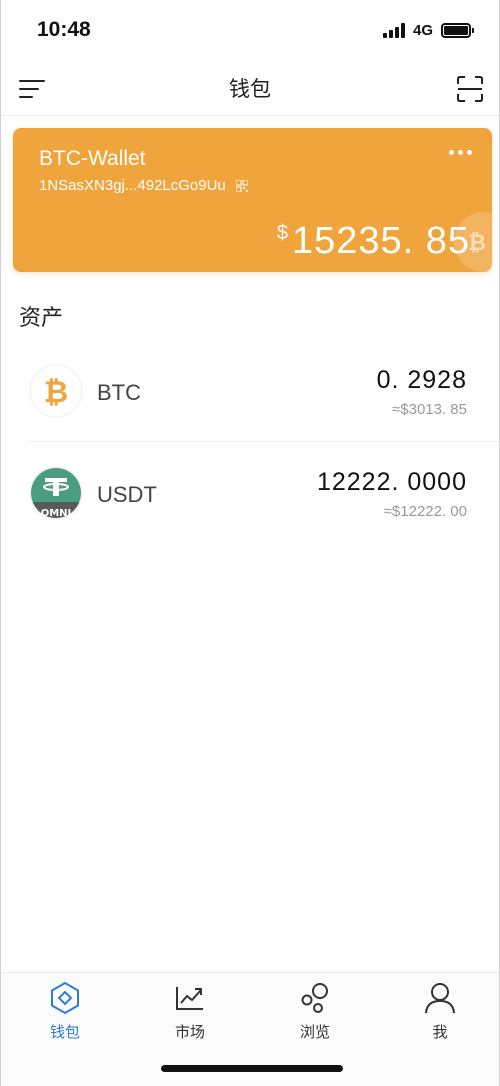  I want to click on asset-name: USDT, so click(127, 494).